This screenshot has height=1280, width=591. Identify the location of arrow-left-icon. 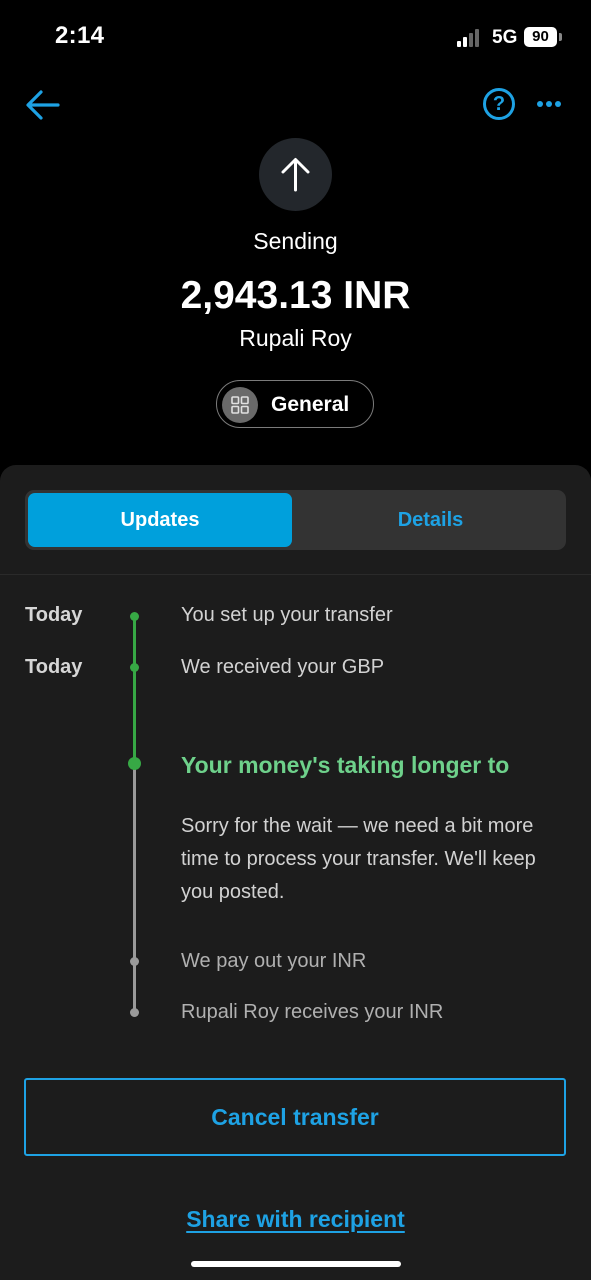
(43, 105).